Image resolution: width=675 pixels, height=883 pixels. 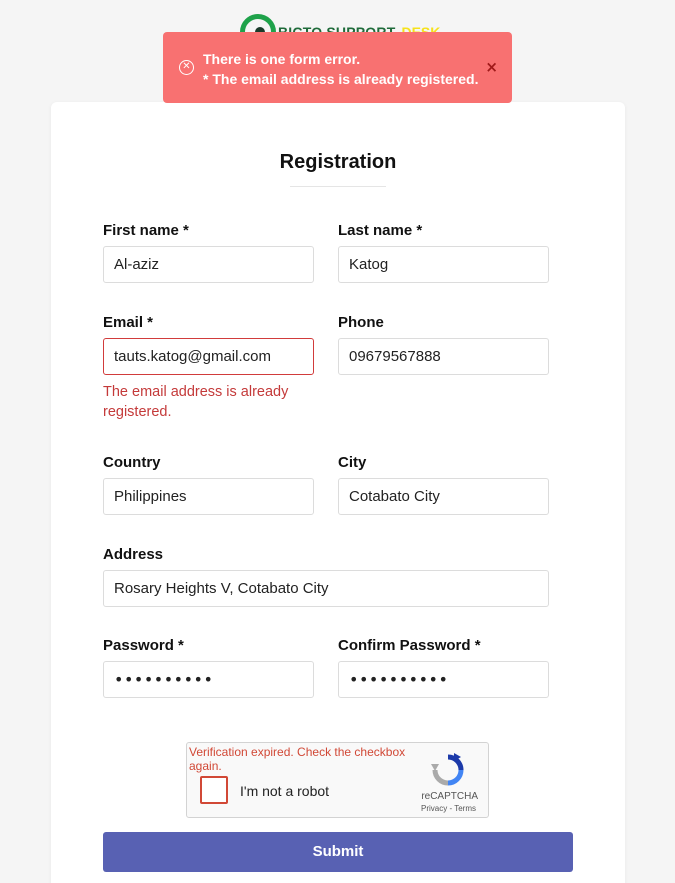 I want to click on city-label: City, so click(x=352, y=462).